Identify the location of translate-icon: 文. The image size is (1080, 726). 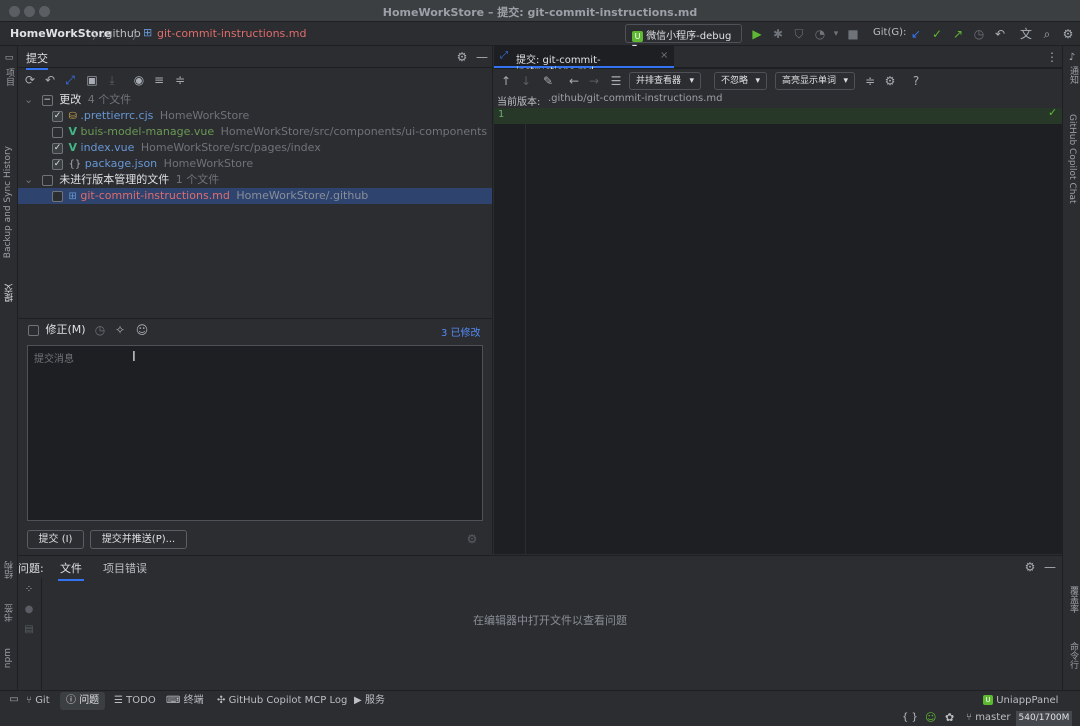
(1026, 34).